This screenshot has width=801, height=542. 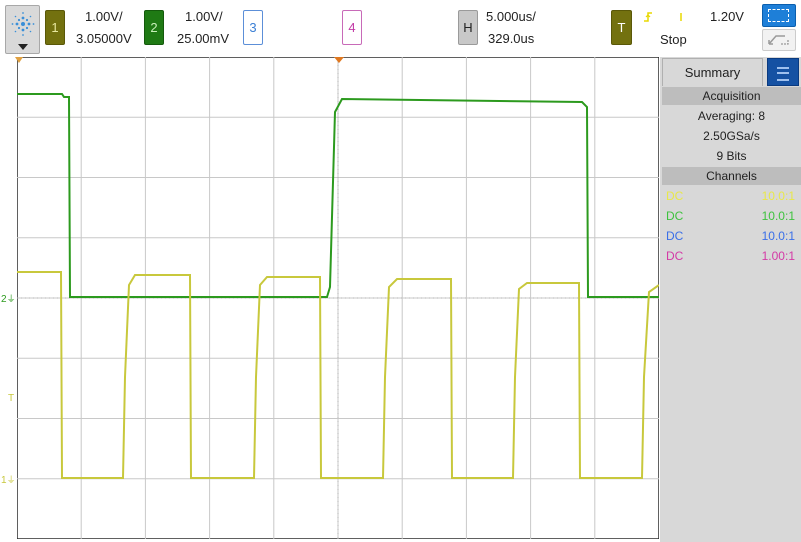 I want to click on tab-menu, so click(x=783, y=72).